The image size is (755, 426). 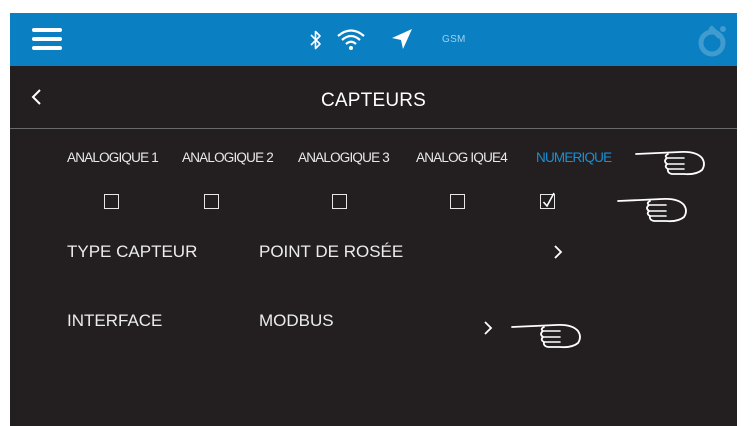 I want to click on checkmark-icon, so click(x=548, y=200).